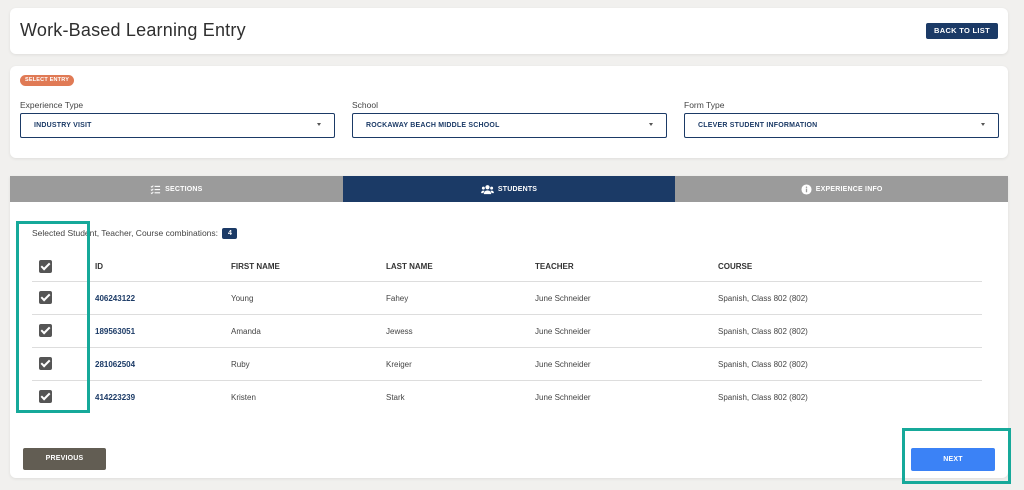  What do you see at coordinates (133, 30) in the screenshot?
I see `page-title: Work-Based Learning Entry` at bounding box center [133, 30].